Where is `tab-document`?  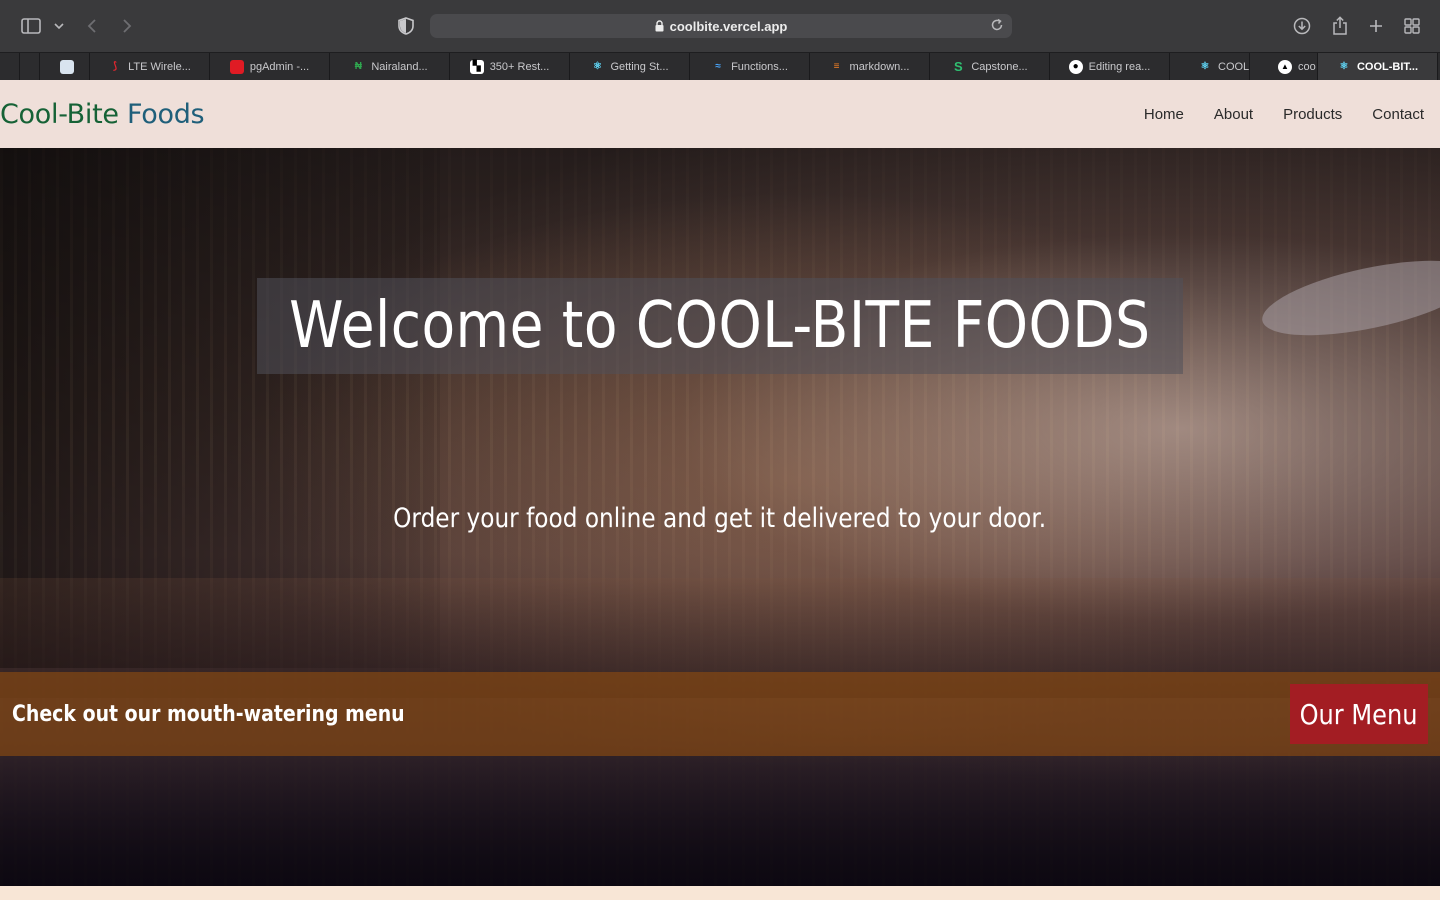 tab-document is located at coordinates (65, 66).